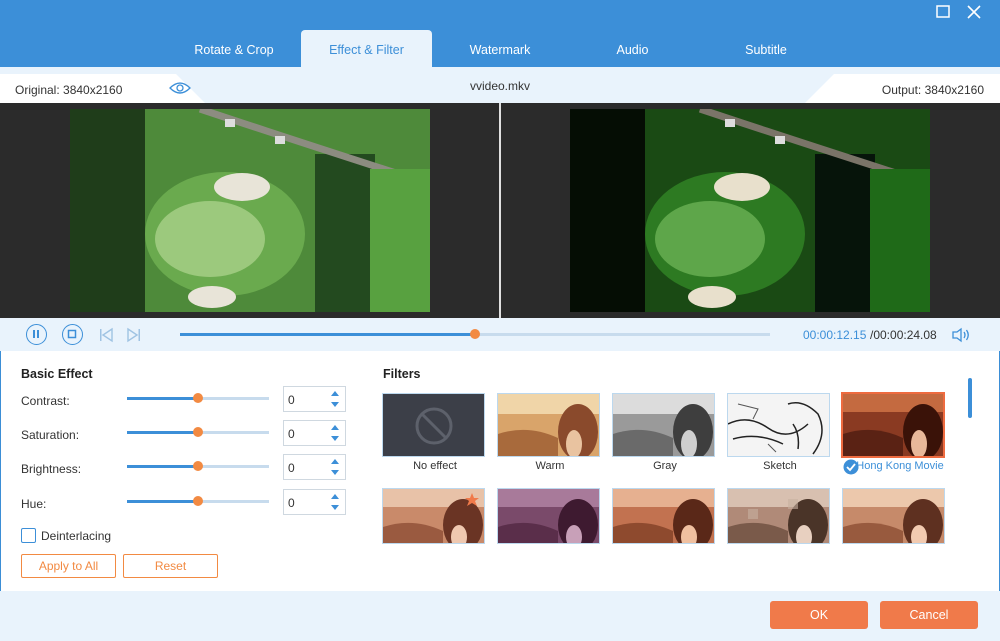 The height and width of the screenshot is (641, 1000). I want to click on progress-bar, so click(475, 334).